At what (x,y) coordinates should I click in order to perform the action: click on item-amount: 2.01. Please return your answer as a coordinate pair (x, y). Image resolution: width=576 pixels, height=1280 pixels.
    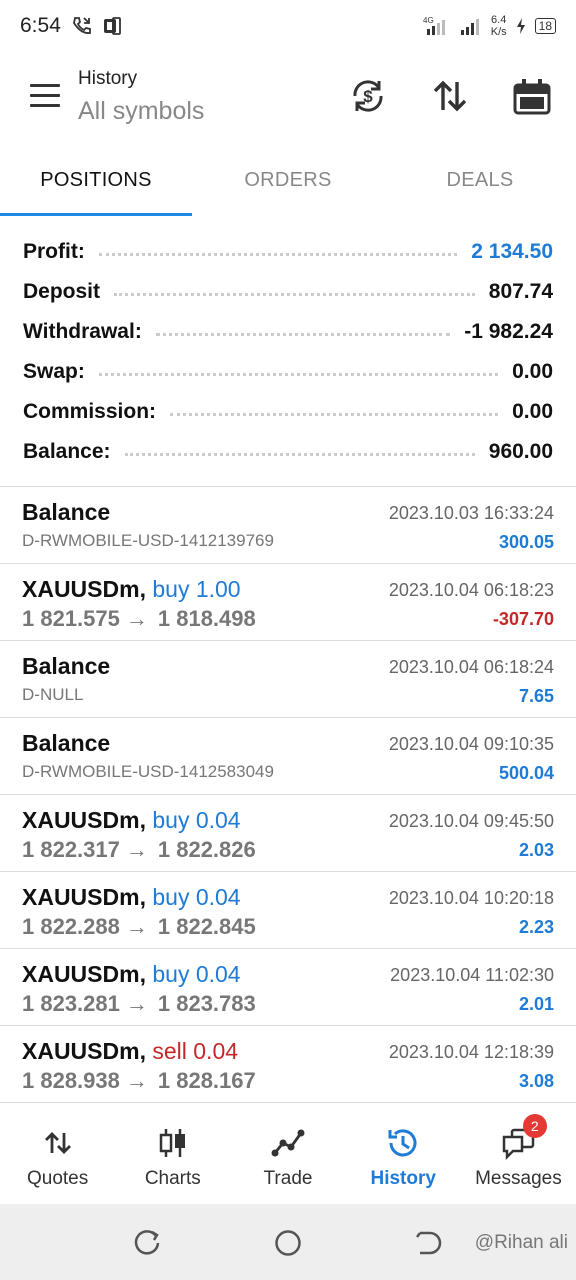
    Looking at the image, I should click on (536, 1004).